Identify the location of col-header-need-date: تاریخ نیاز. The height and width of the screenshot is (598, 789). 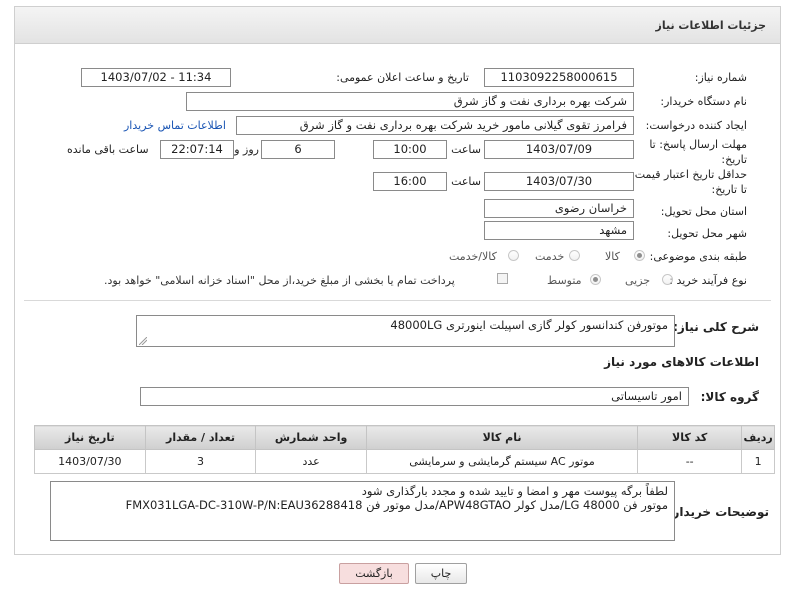
(90, 437).